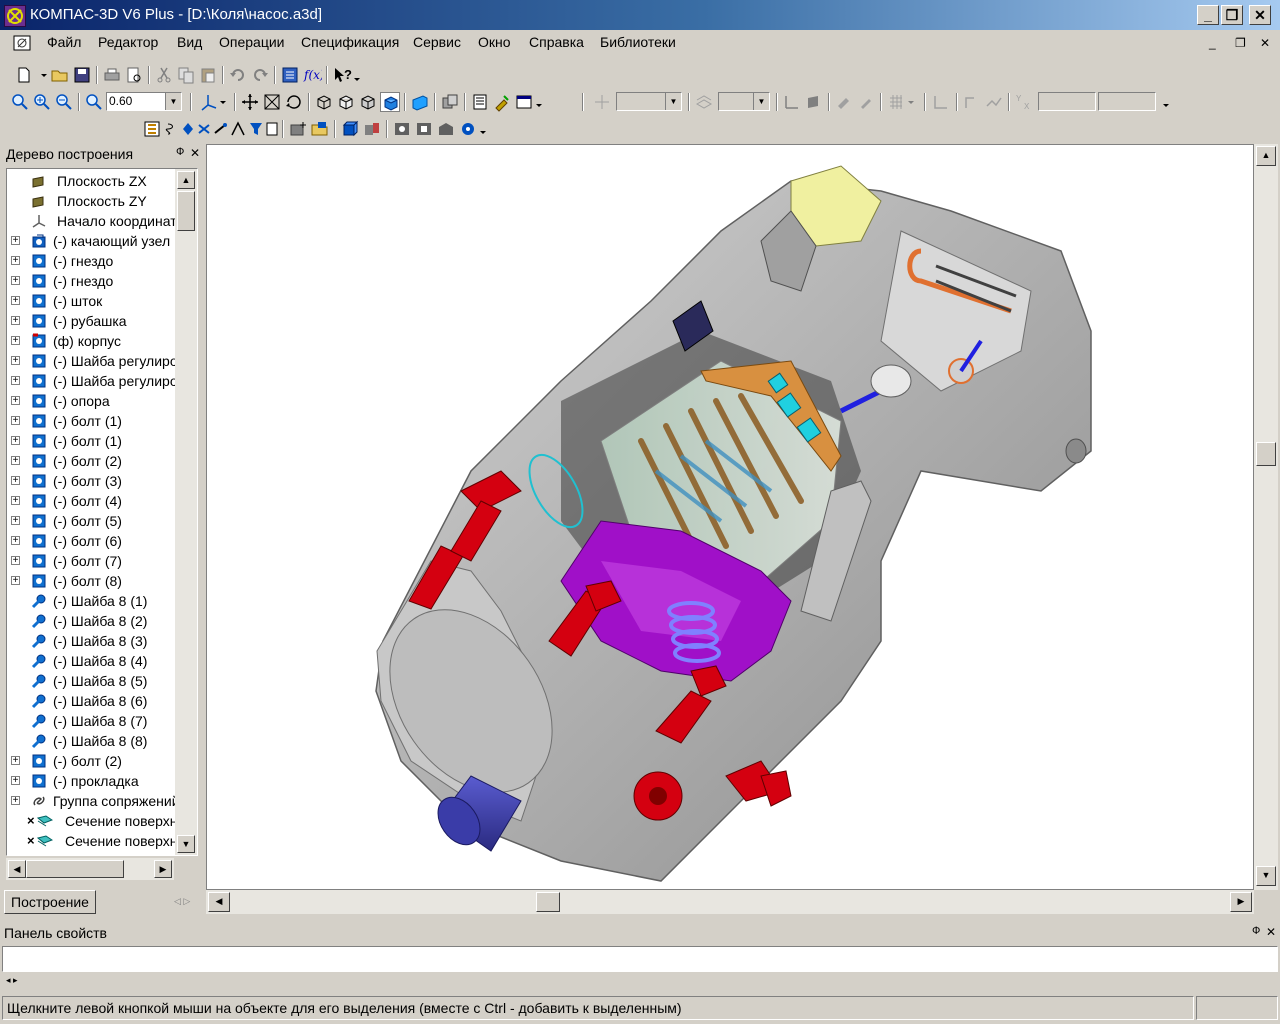  What do you see at coordinates (1232, 15) in the screenshot?
I see `maximize-button: ❐` at bounding box center [1232, 15].